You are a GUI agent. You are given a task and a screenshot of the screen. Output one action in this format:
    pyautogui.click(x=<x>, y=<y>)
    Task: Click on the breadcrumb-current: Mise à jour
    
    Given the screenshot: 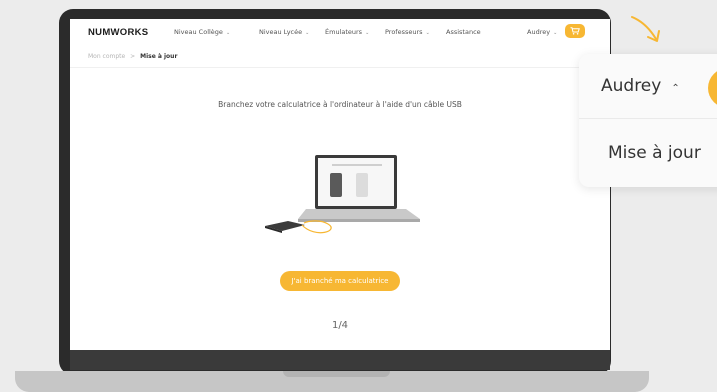 What is the action you would take?
    pyautogui.click(x=159, y=56)
    